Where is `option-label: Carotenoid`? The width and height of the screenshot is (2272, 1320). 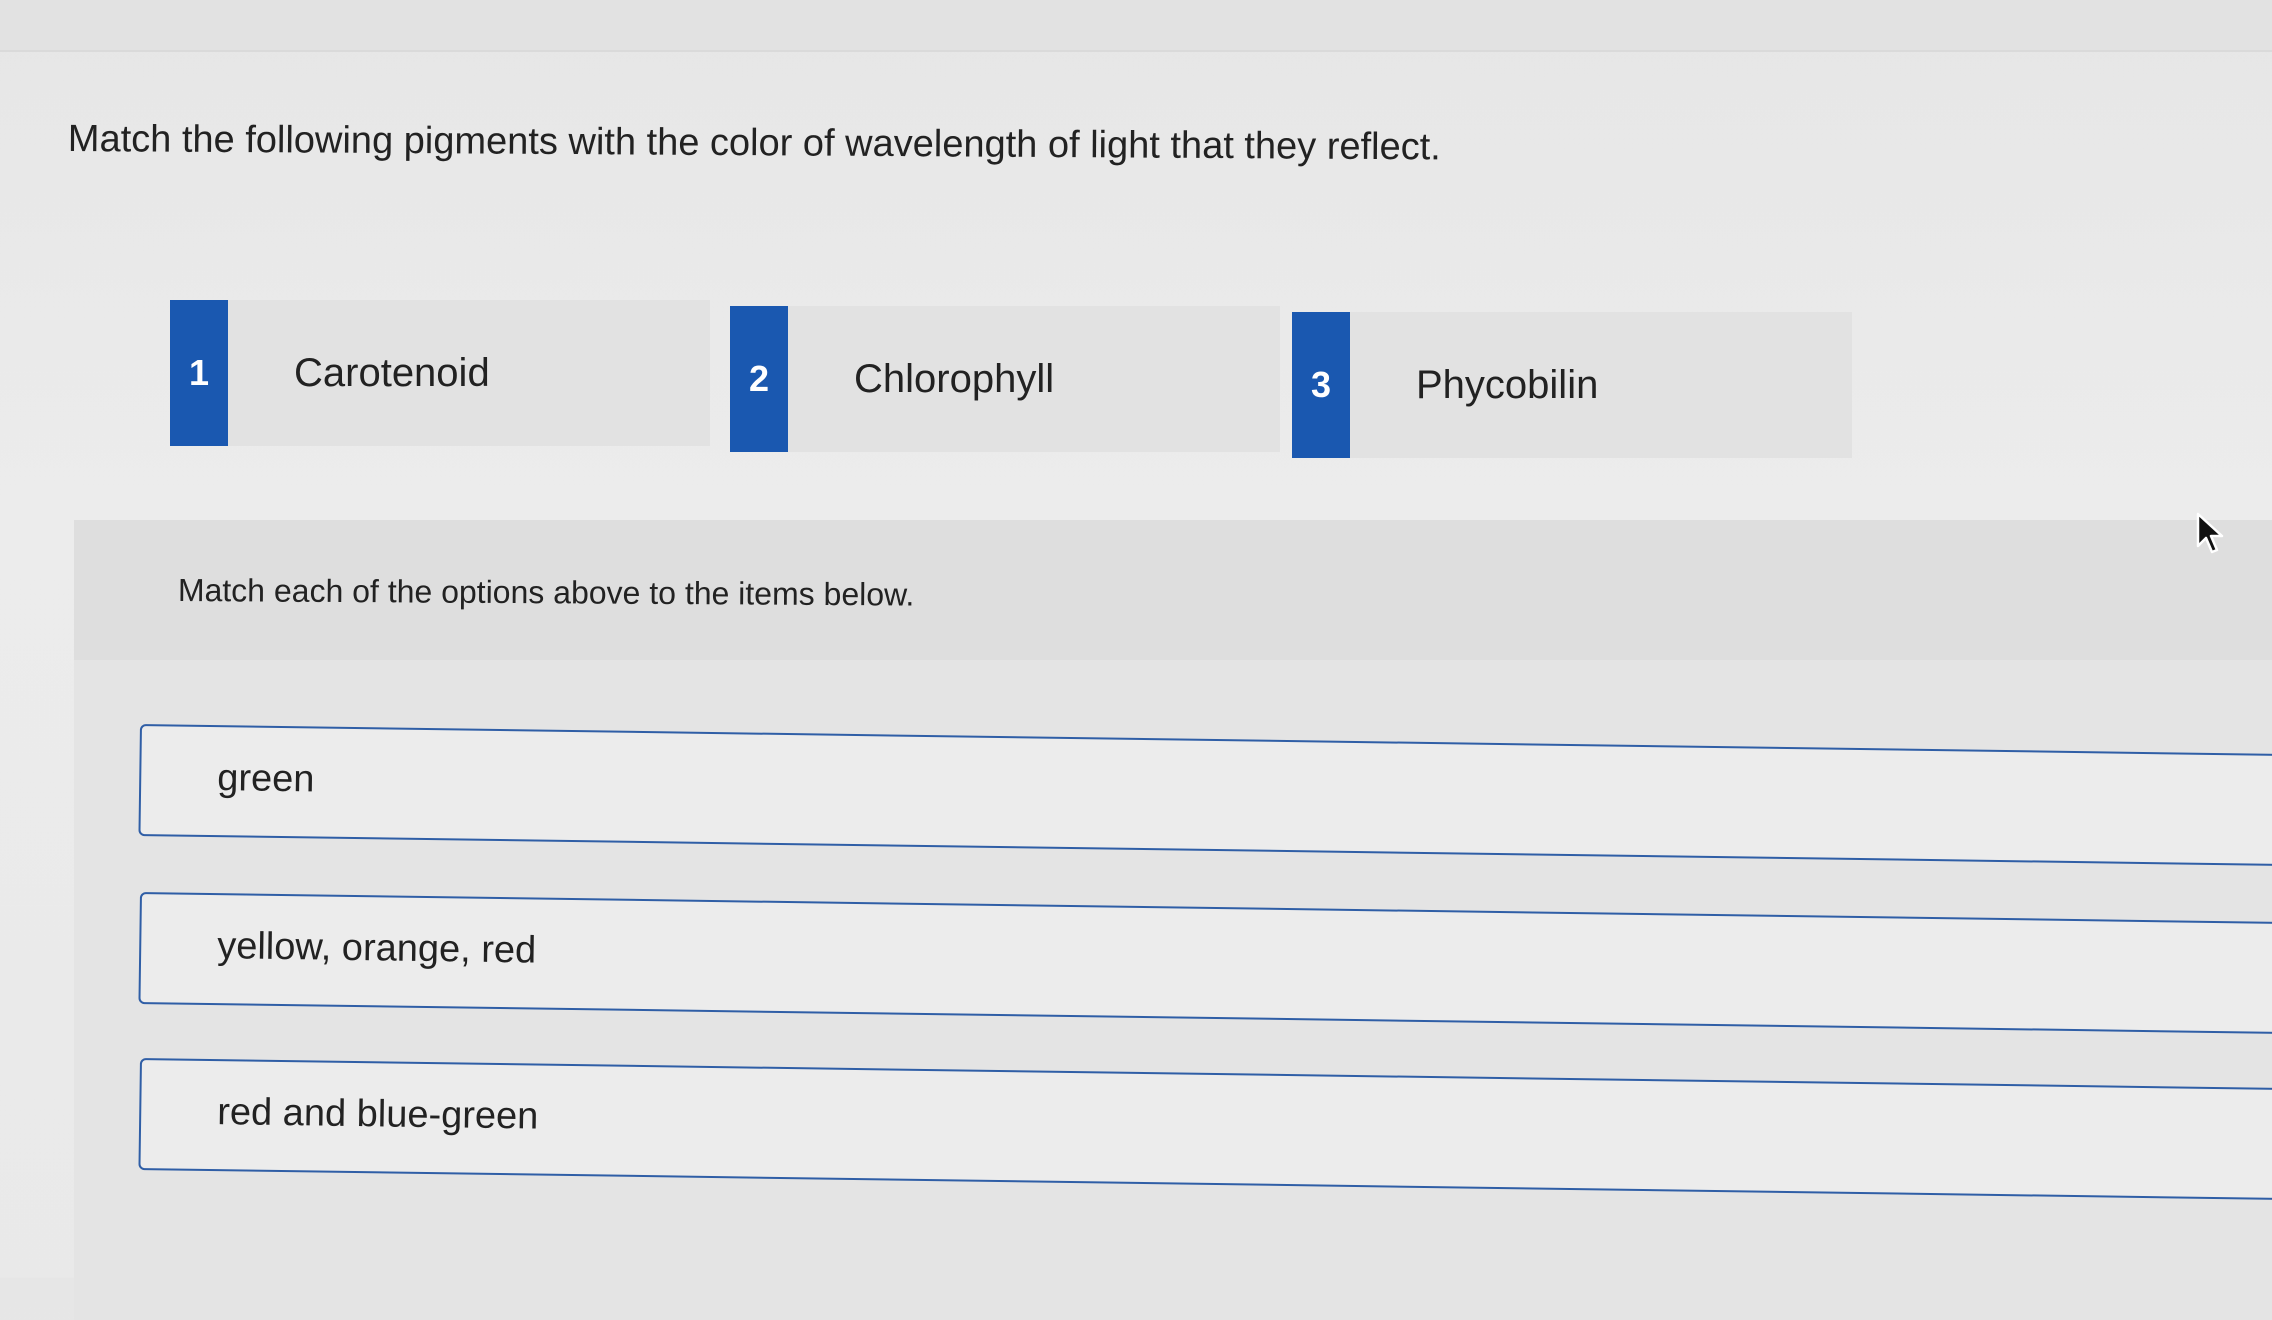 option-label: Carotenoid is located at coordinates (392, 372).